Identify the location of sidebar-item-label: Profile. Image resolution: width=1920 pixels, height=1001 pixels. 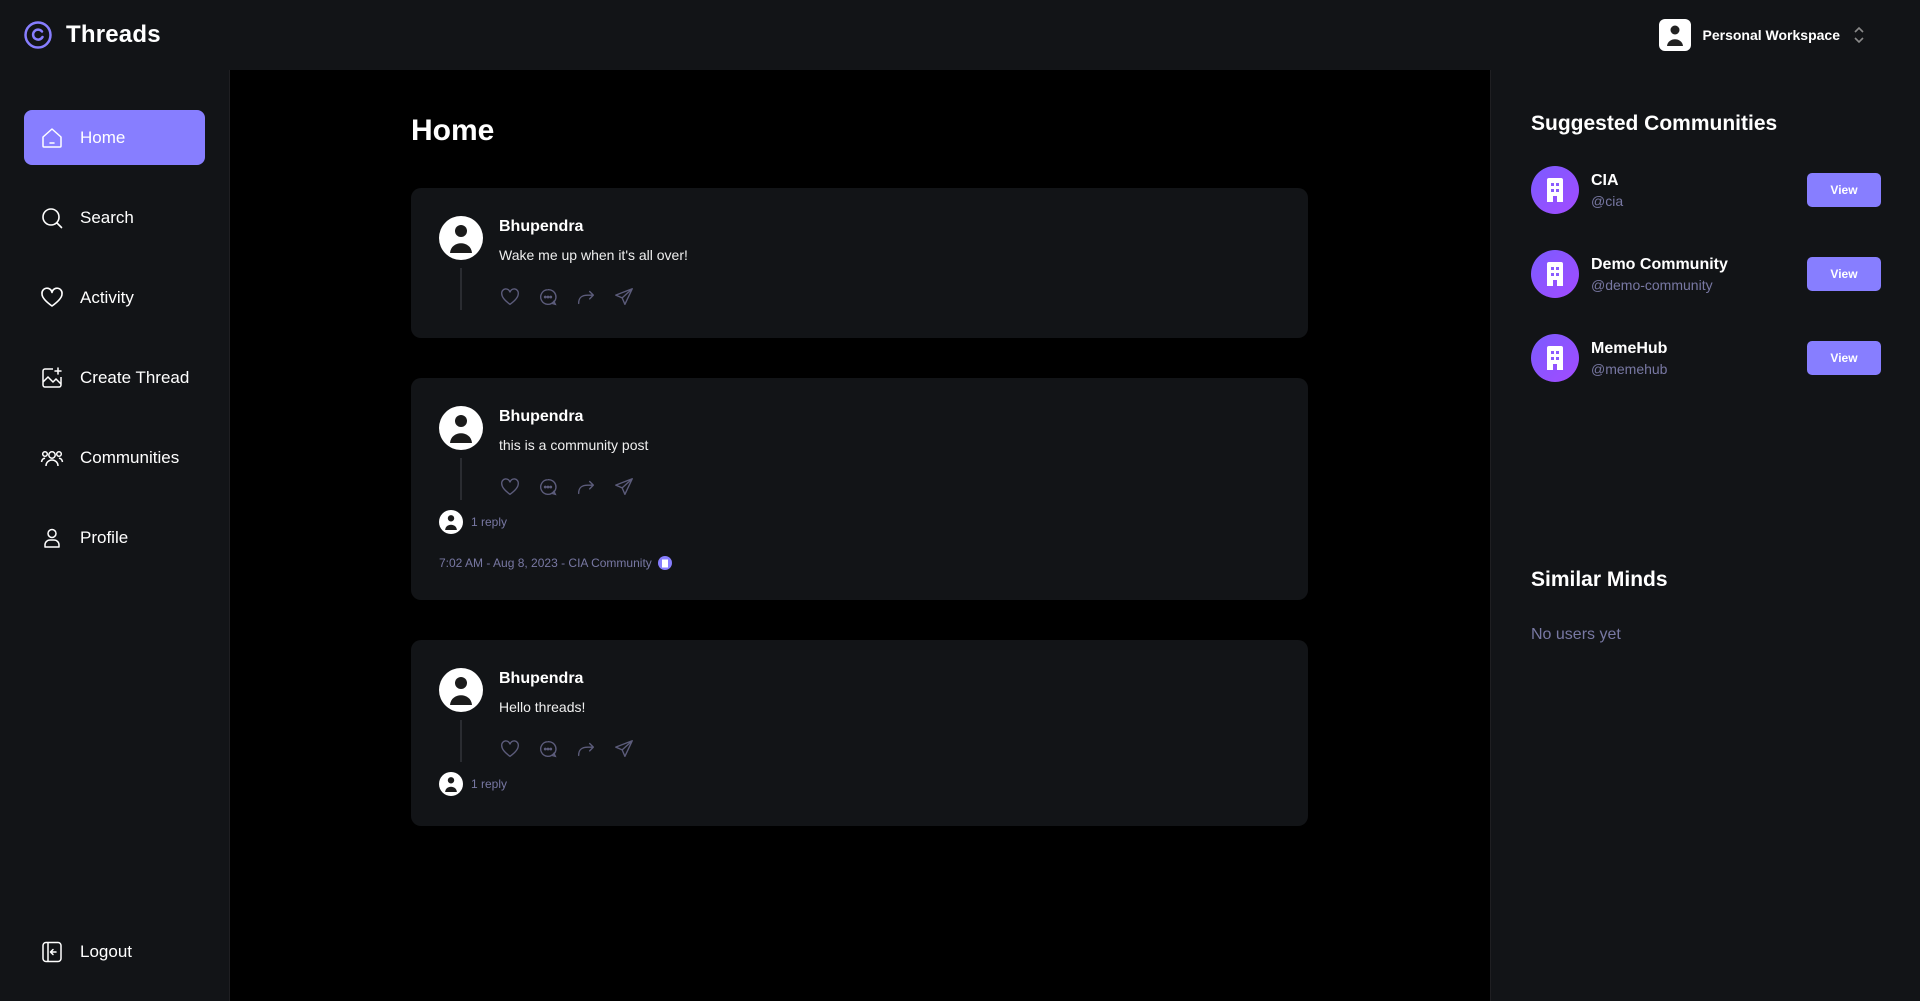
(104, 537).